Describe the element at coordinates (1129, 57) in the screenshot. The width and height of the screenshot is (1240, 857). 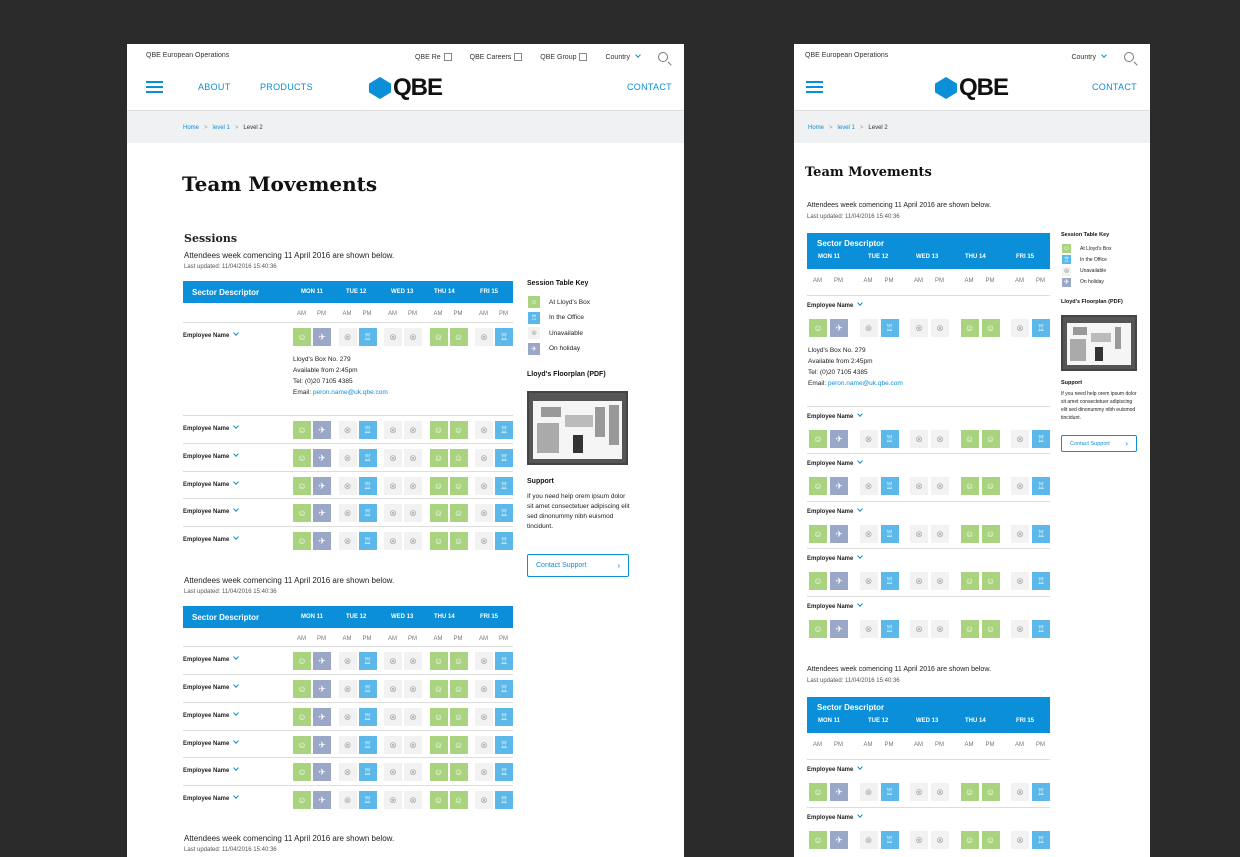
I see `search-icon` at that location.